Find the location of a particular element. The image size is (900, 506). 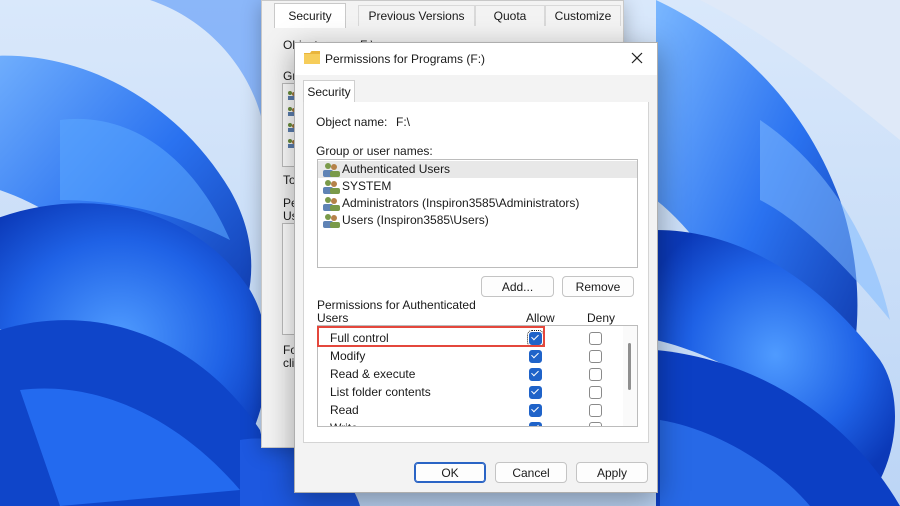

dialog-title: Permissions for Programs (F:) is located at coordinates (405, 59).